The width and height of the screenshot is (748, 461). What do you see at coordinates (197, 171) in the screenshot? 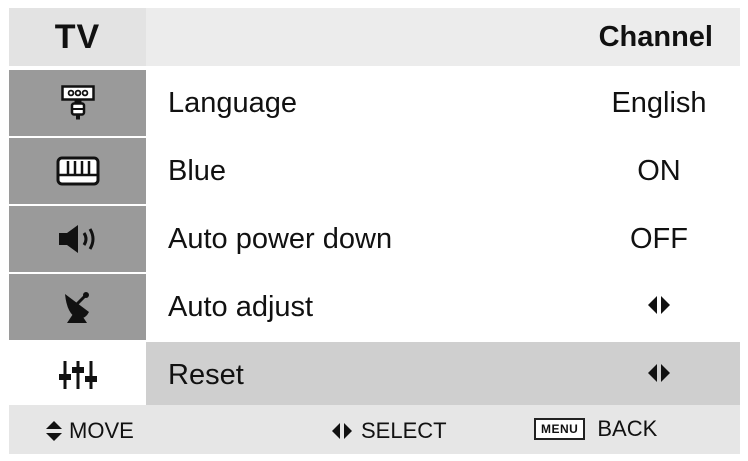
I see `menu-item-label: Blue` at bounding box center [197, 171].